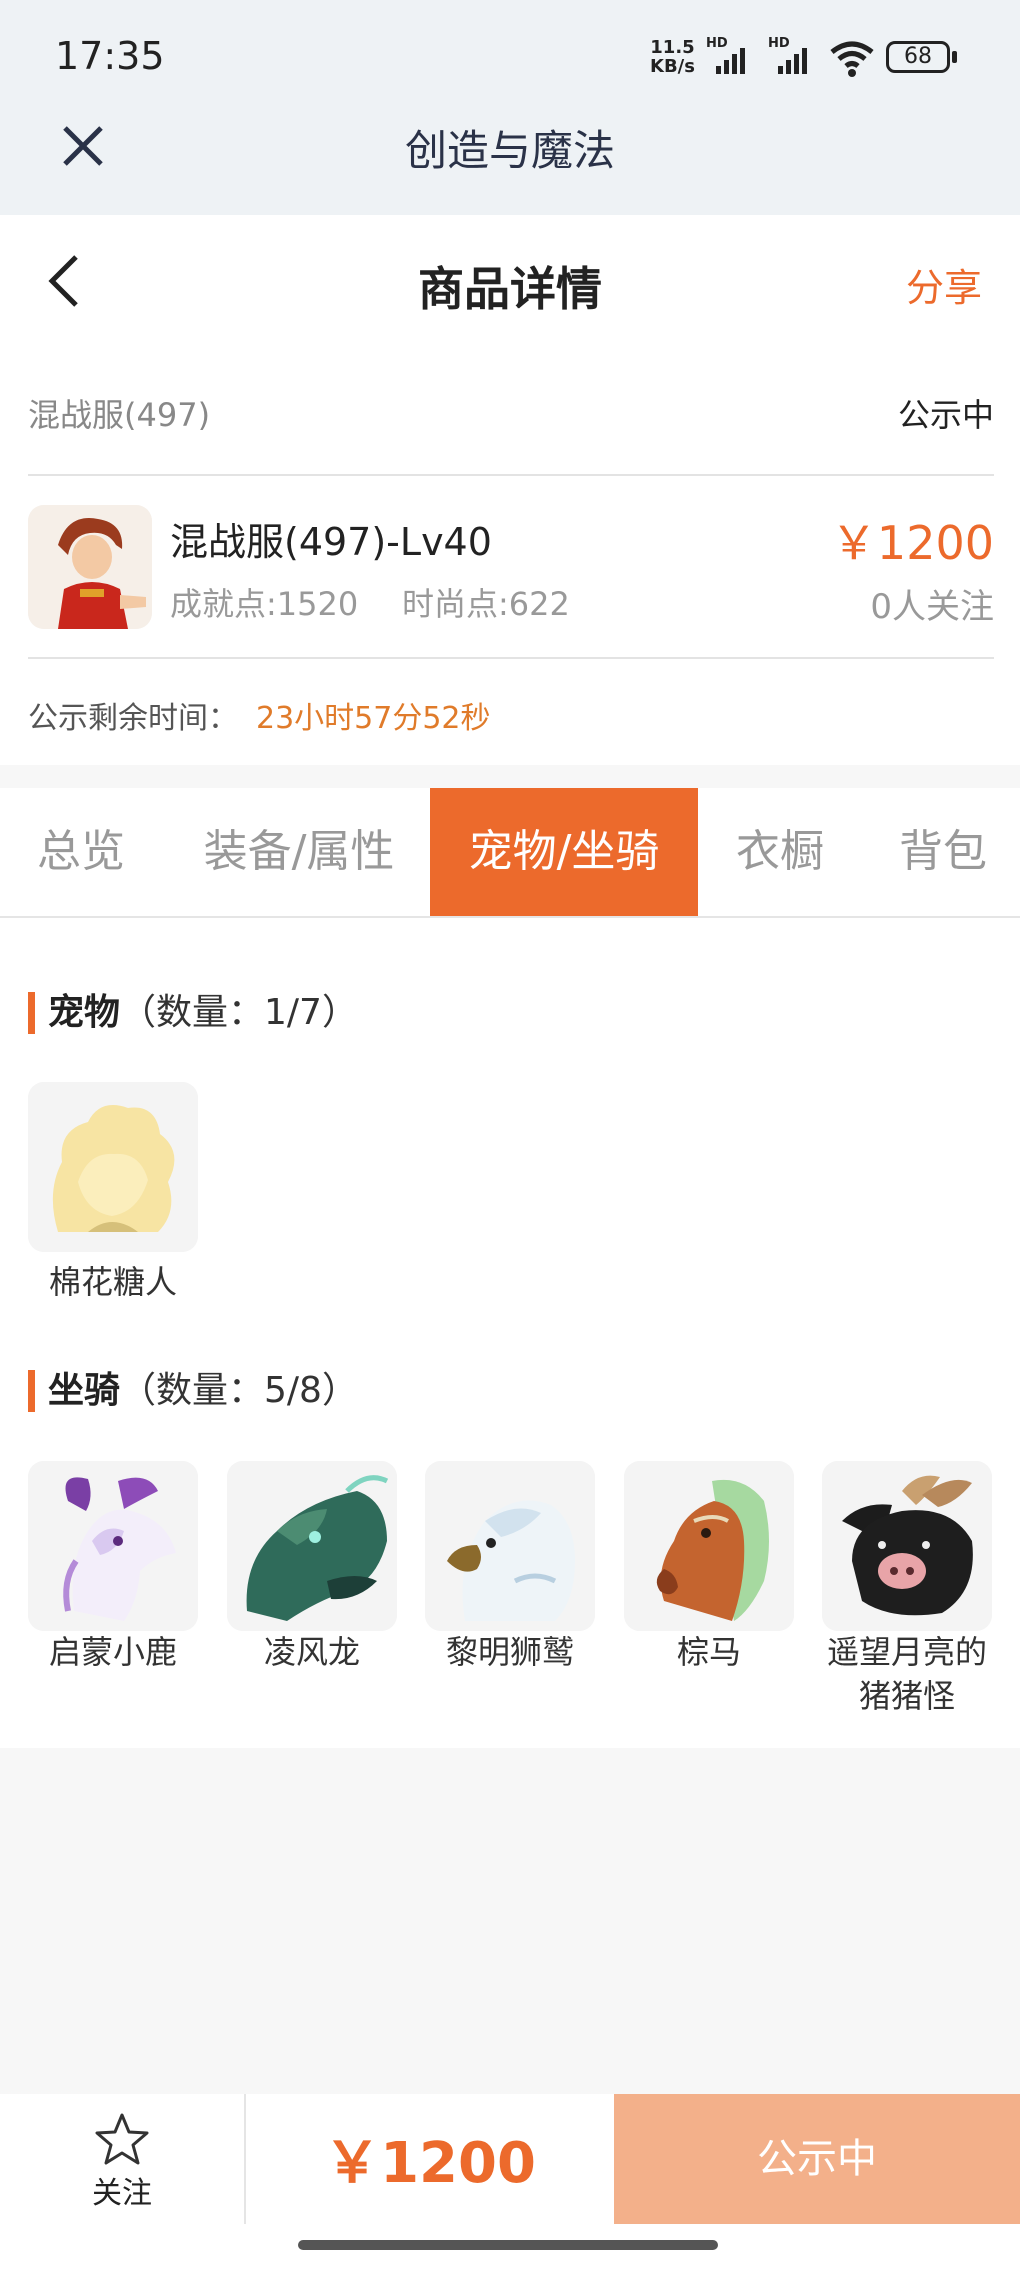 The height and width of the screenshot is (2270, 1020). I want to click on pet-item, so click(113, 1167).